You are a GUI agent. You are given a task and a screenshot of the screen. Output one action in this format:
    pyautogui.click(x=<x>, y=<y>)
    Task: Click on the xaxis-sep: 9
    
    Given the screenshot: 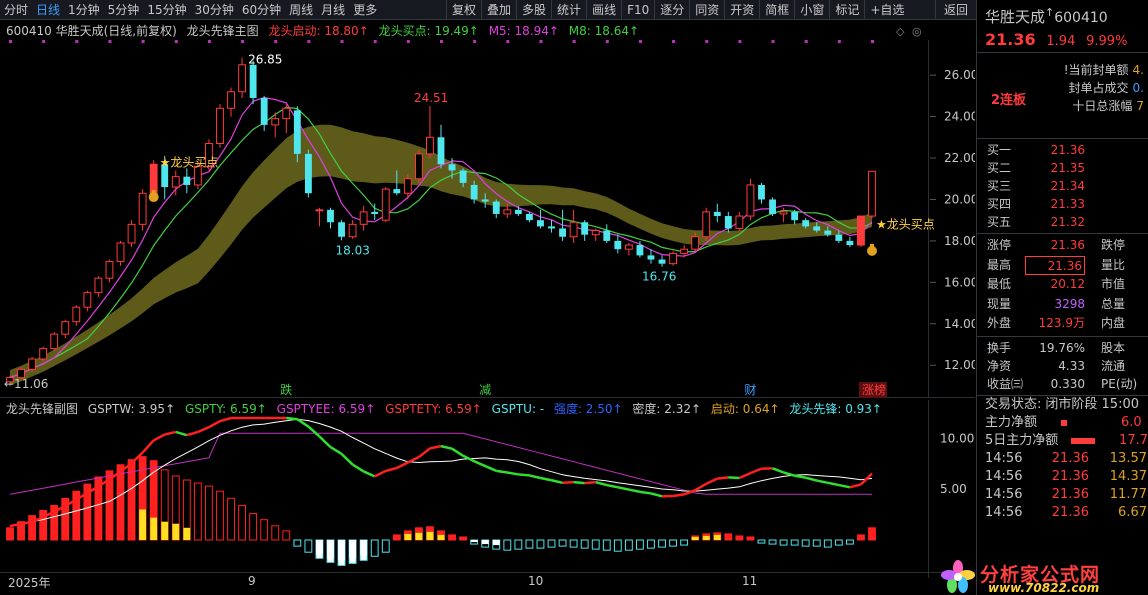 What is the action you would take?
    pyautogui.click(x=252, y=581)
    